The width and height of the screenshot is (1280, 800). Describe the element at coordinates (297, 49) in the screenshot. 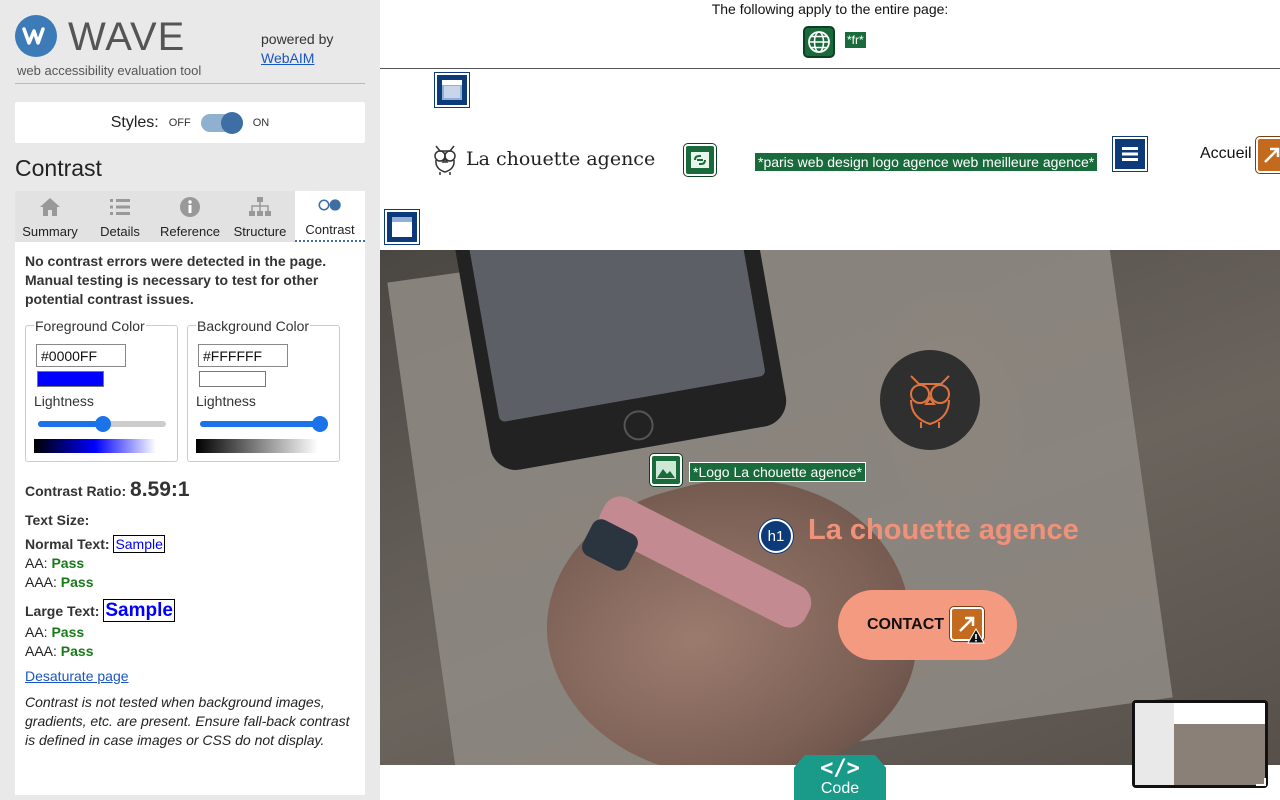

I see `powered-by: powered by WebAIM` at that location.